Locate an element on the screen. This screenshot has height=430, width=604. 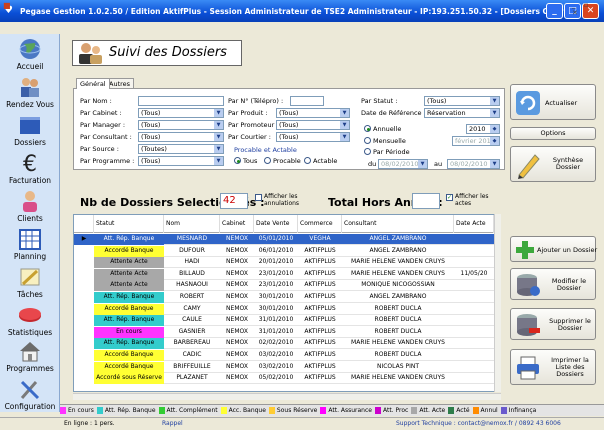
row-selector: ▶ is located at coordinates (84, 239).